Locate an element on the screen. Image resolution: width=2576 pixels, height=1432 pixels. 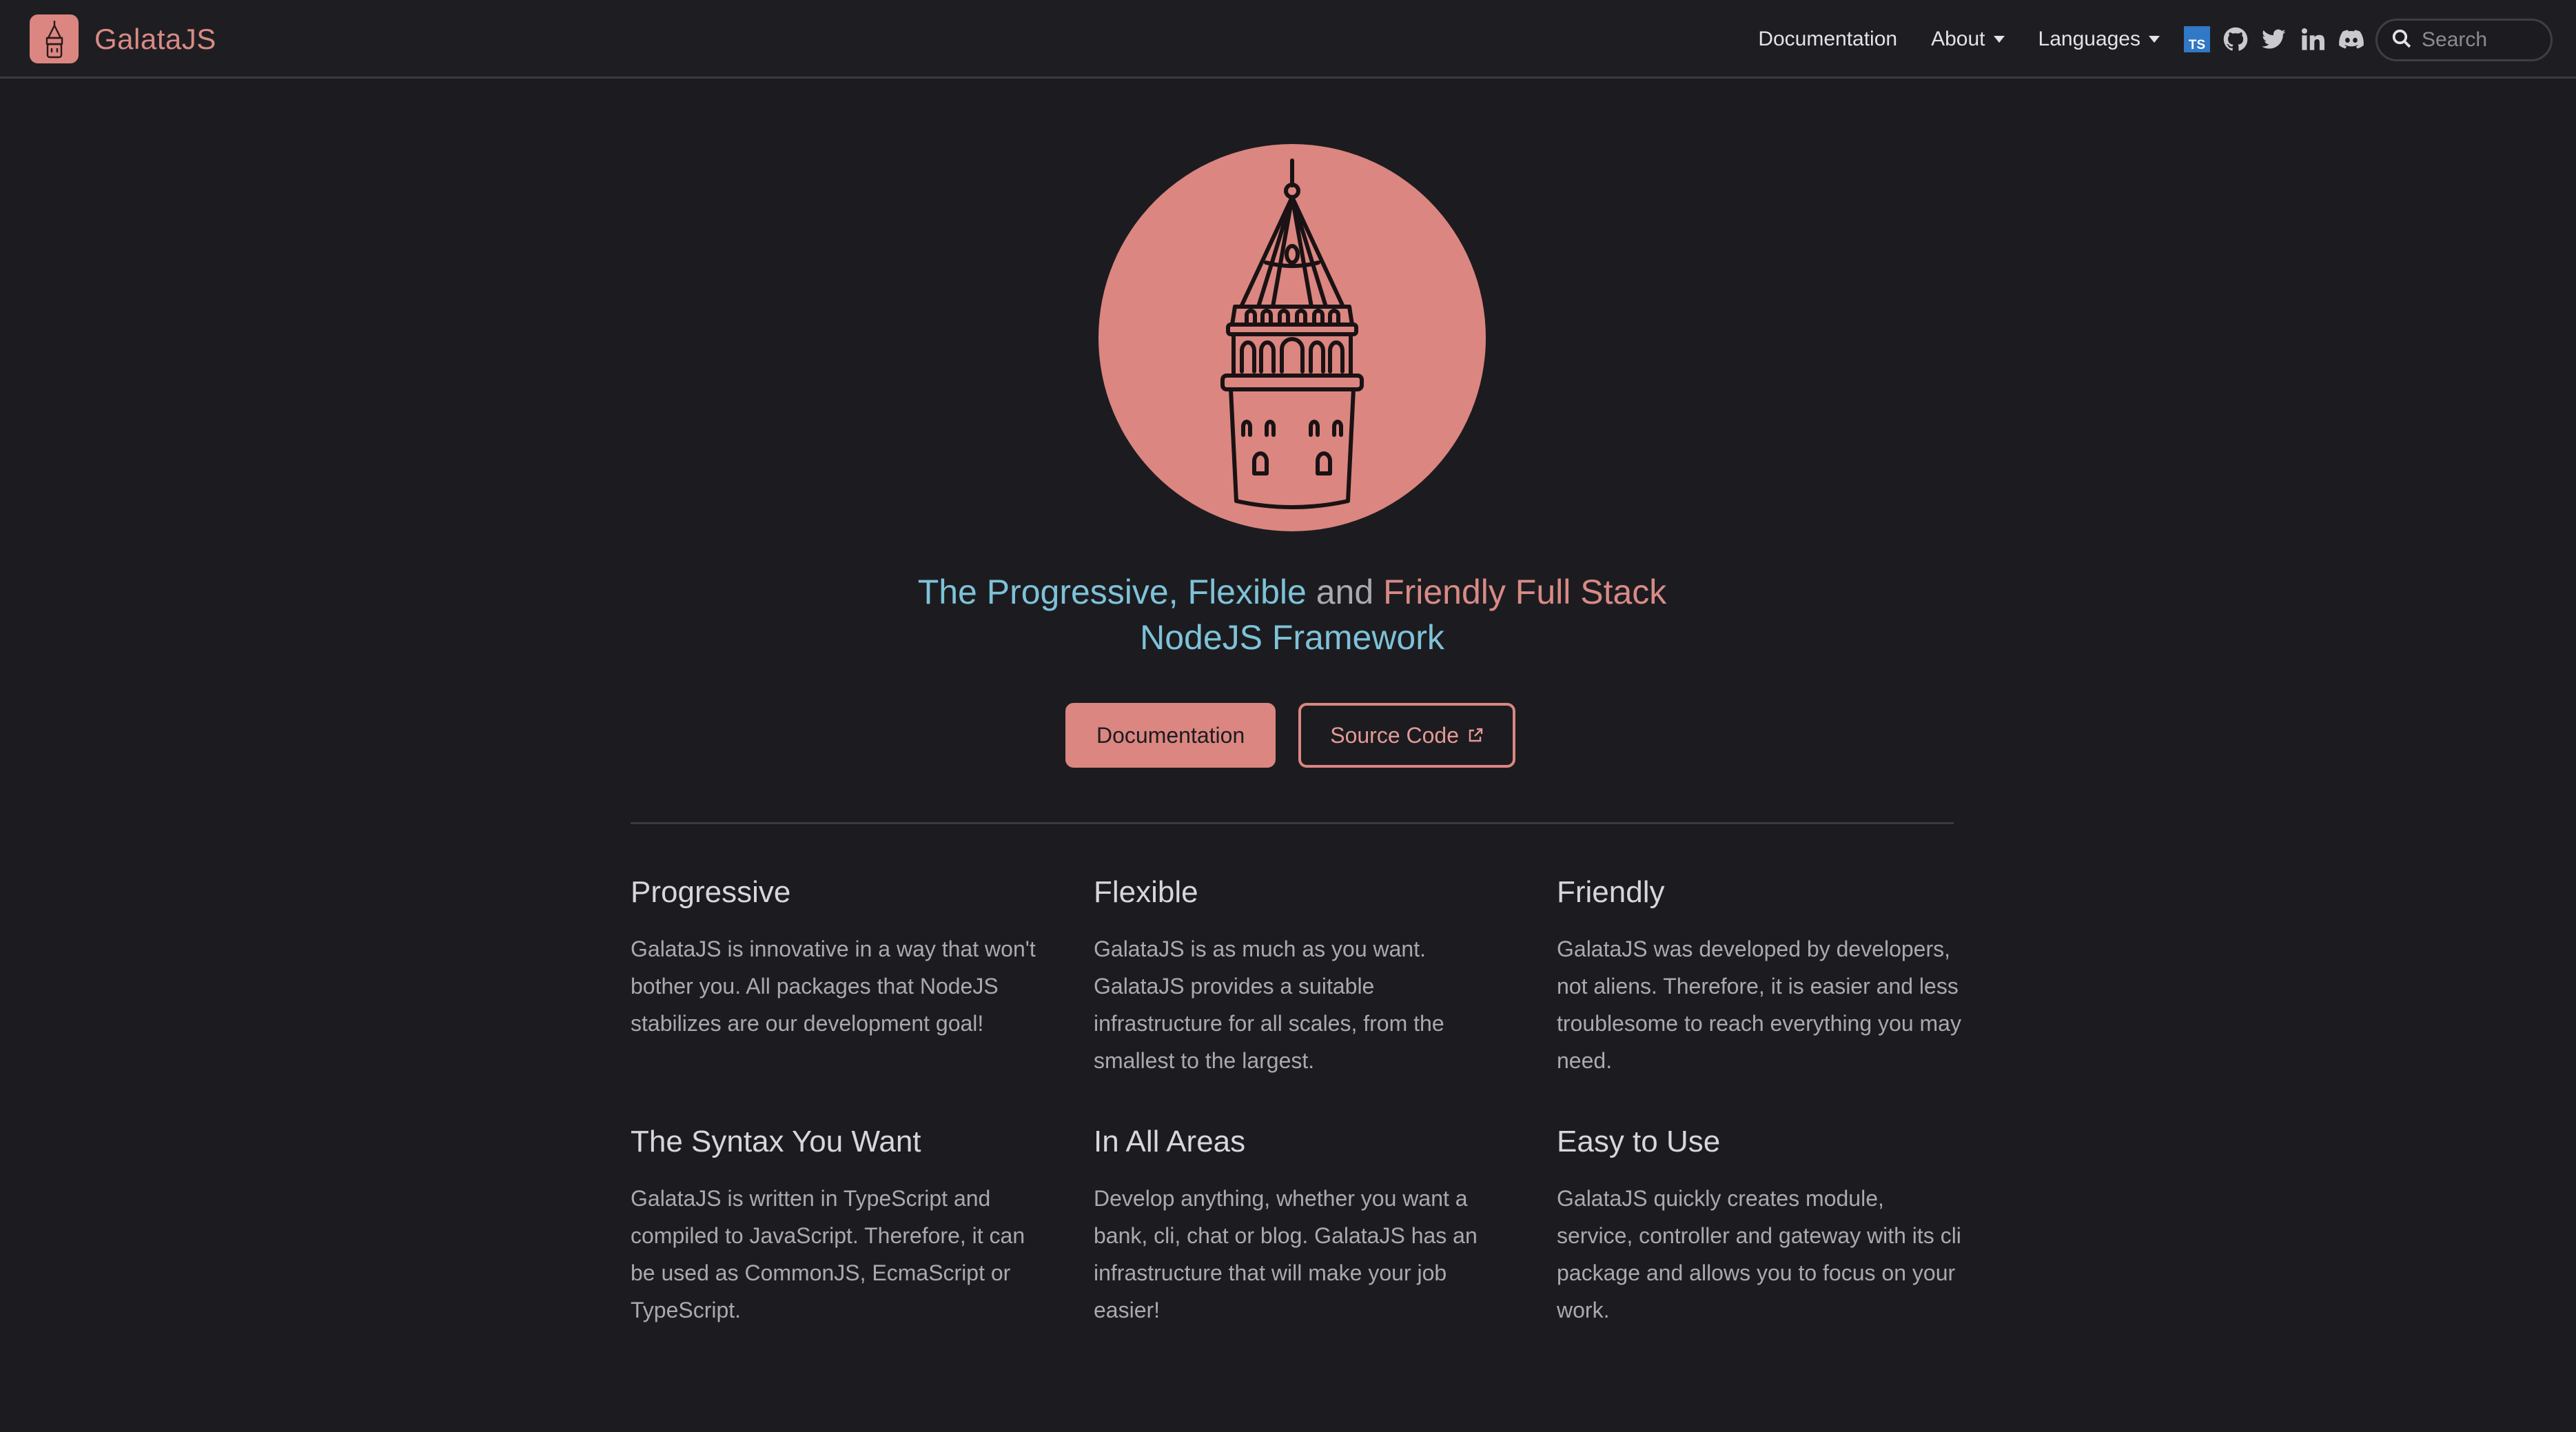
feature-title: The Syntax You Want is located at coordinates (776, 1141).